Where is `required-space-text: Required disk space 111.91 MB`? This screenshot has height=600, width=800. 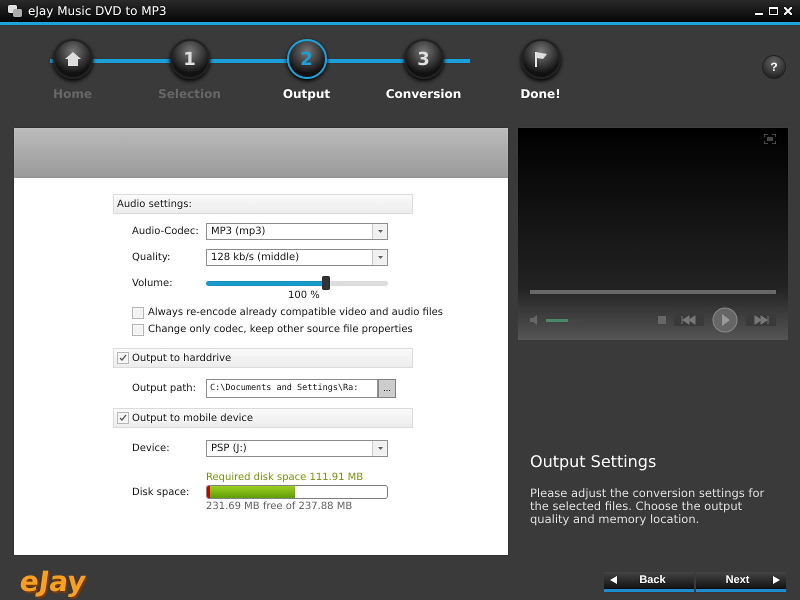
required-space-text: Required disk space 111.91 MB is located at coordinates (284, 477).